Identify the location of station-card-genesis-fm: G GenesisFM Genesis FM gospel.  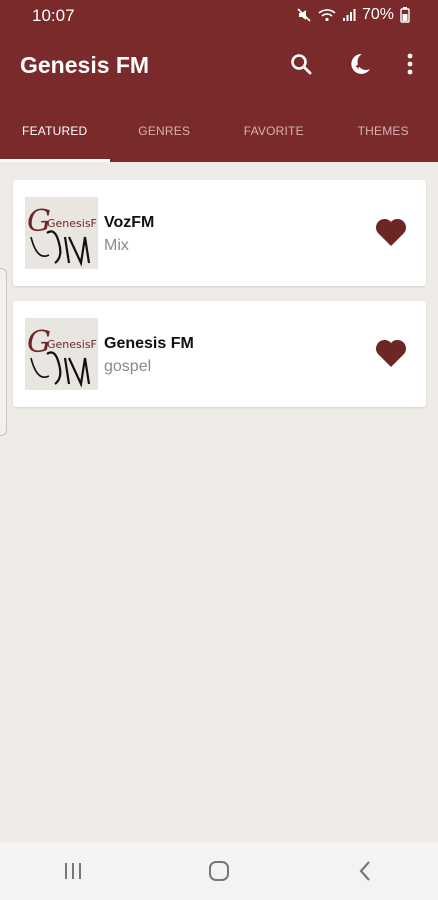
(219, 354).